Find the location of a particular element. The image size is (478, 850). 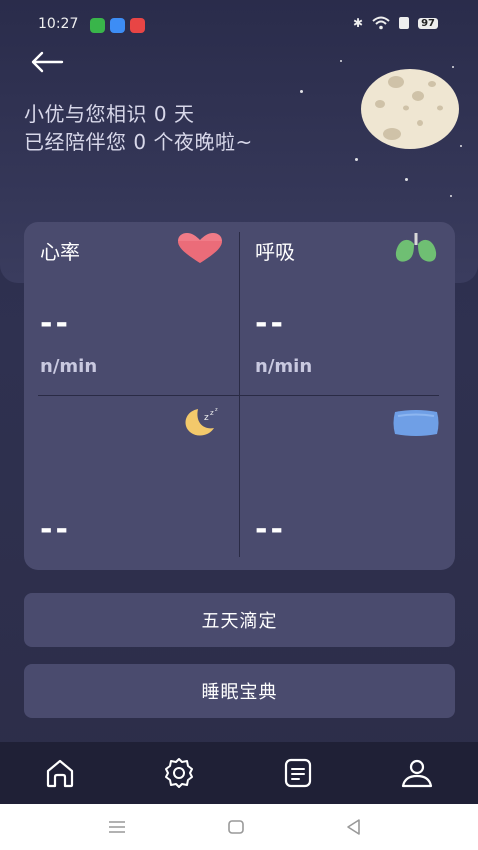

moon-sleep-icon: z z z is located at coordinates (201, 421).